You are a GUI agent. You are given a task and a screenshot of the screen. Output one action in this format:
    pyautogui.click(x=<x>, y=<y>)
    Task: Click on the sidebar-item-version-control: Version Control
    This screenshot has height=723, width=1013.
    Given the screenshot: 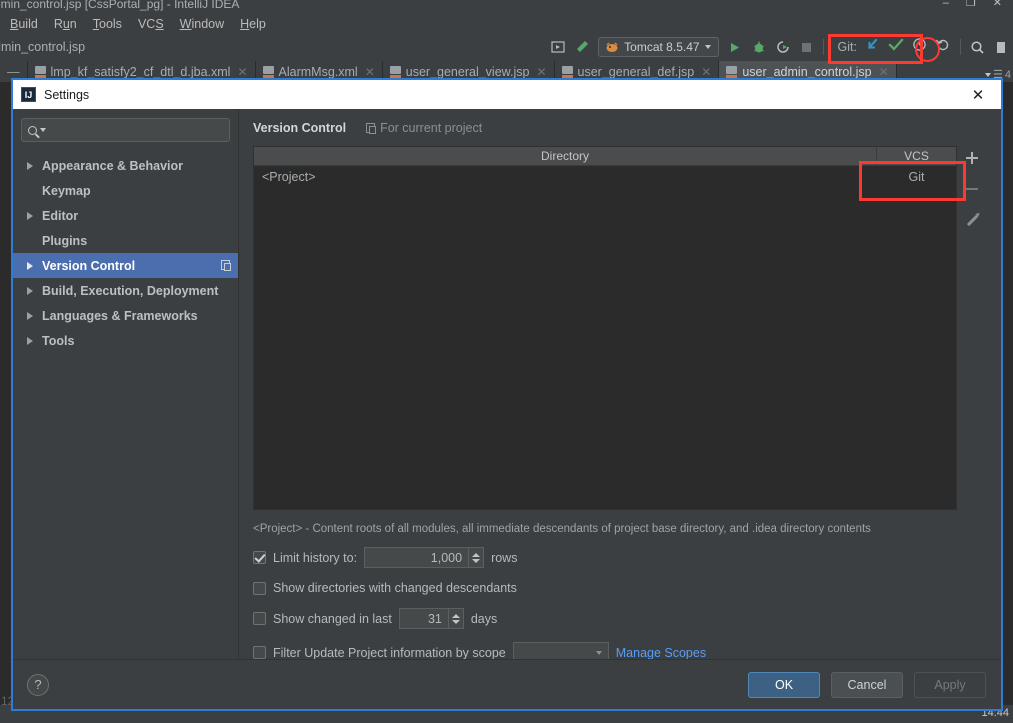 What is the action you would take?
    pyautogui.click(x=125, y=265)
    